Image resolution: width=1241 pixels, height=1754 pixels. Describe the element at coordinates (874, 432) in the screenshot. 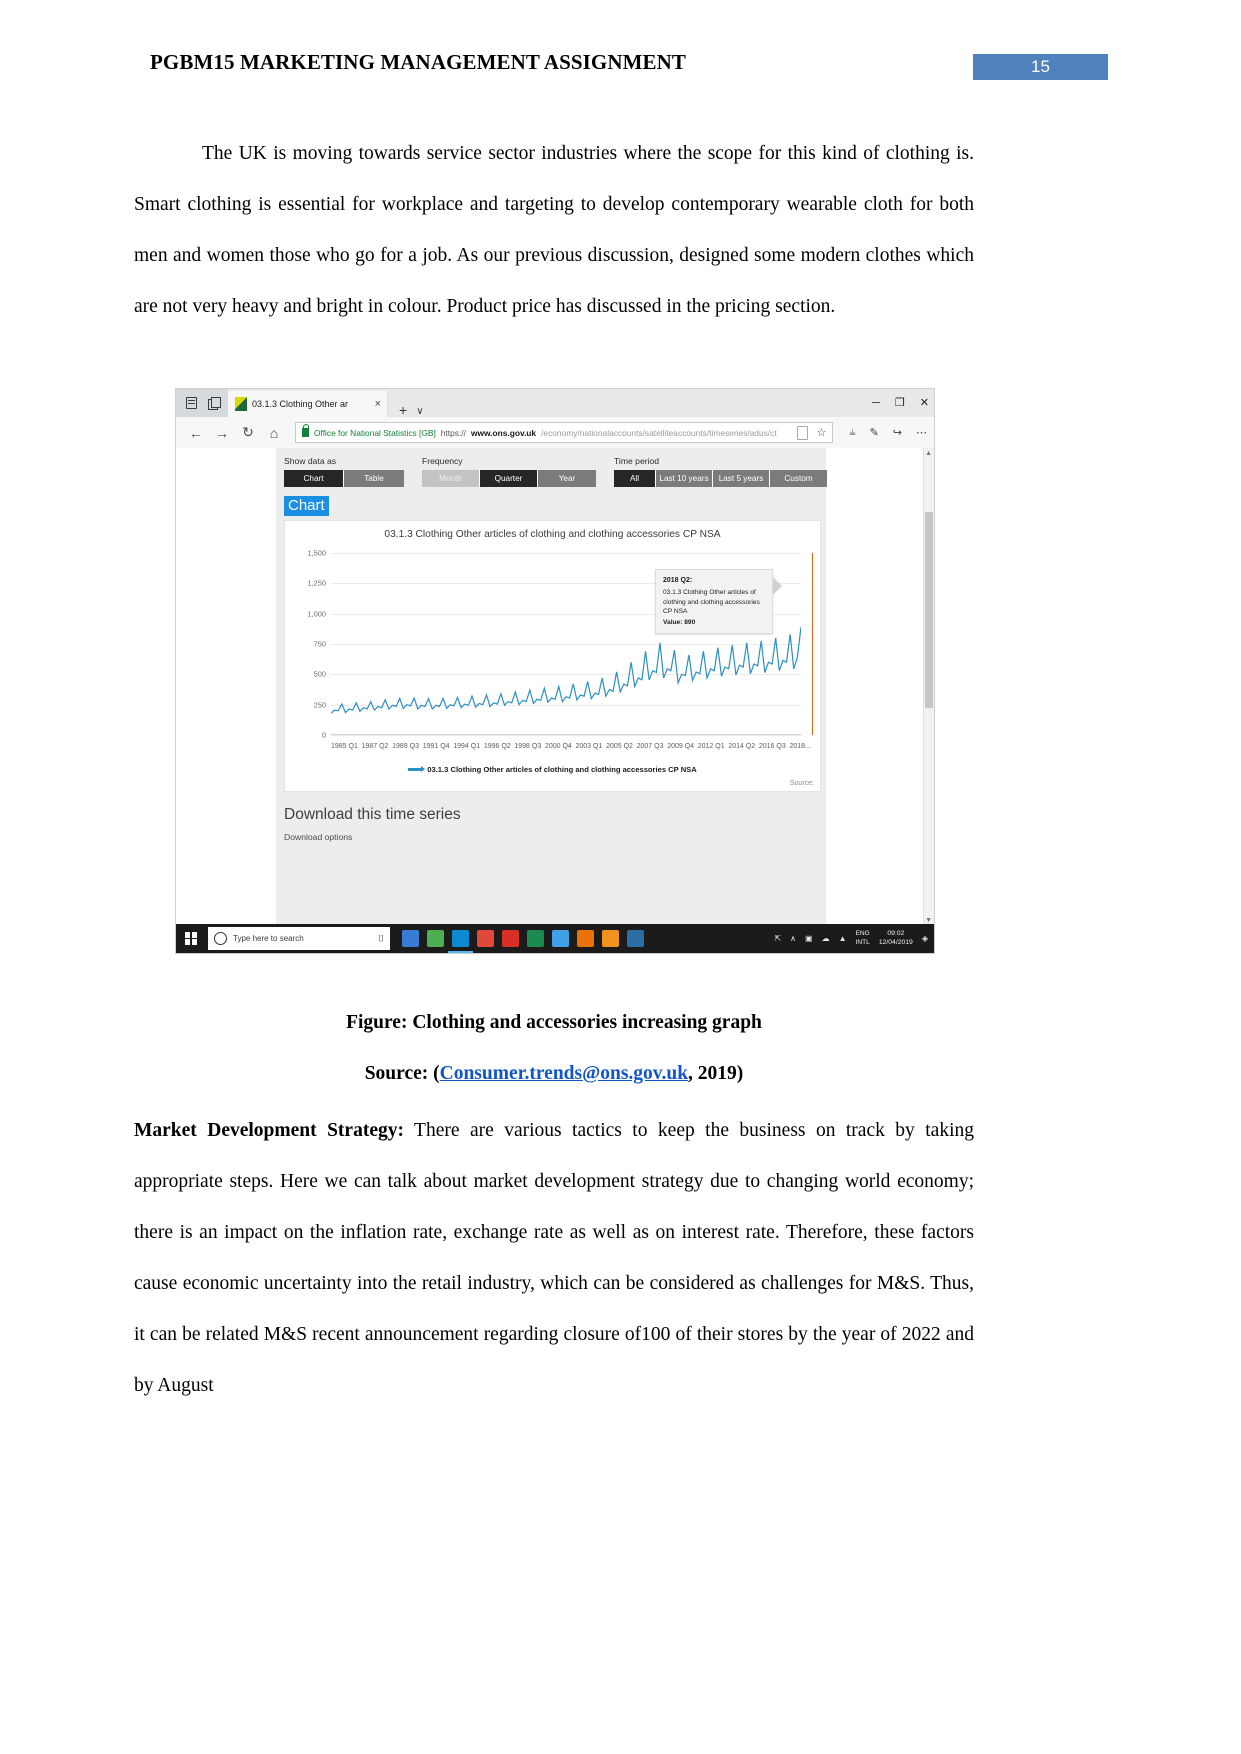

I see `notes-icon: ✎` at that location.